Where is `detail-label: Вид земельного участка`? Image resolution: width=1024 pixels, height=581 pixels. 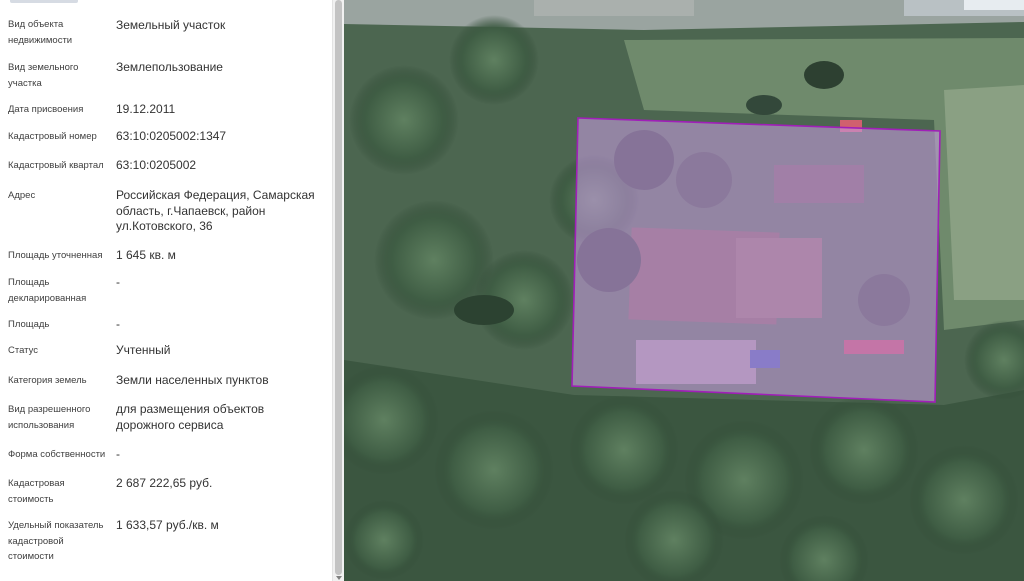
detail-label: Вид земельного участка is located at coordinates (43, 75).